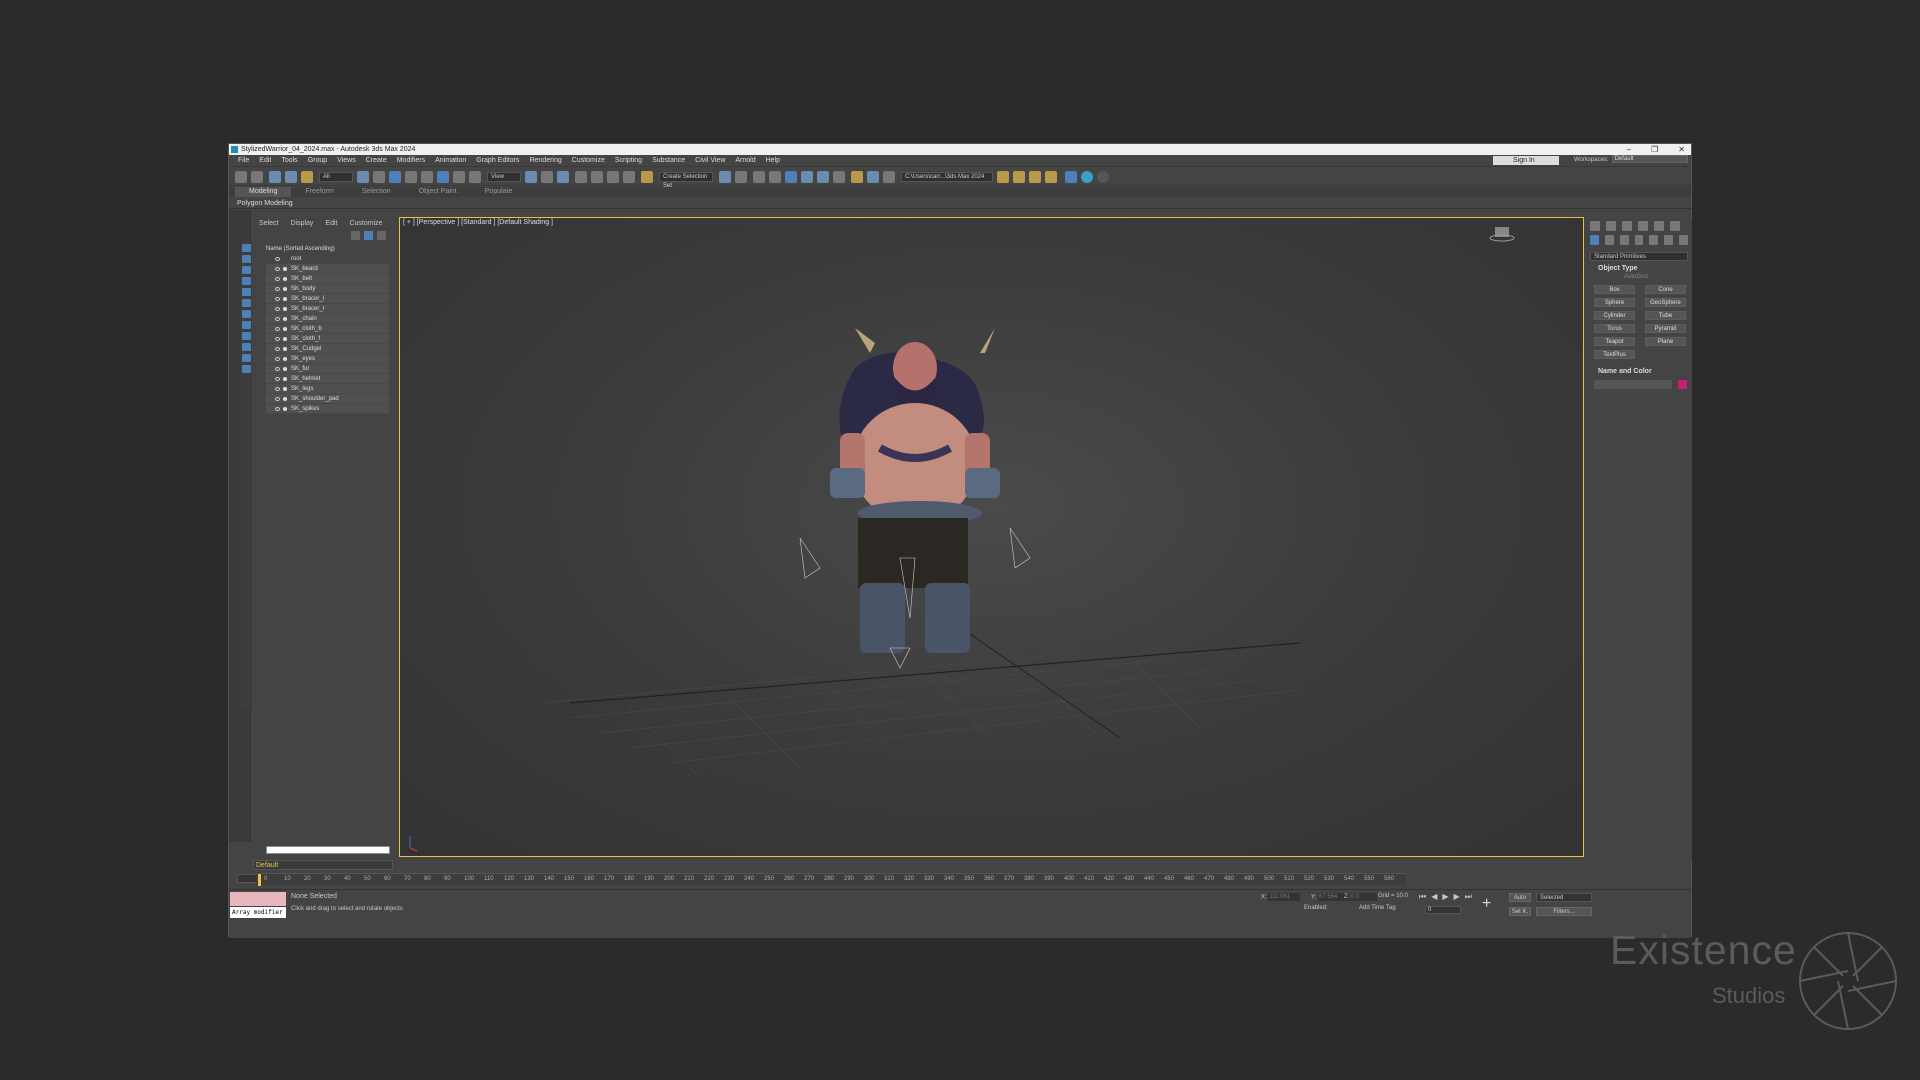  Describe the element at coordinates (1611, 226) in the screenshot. I see `modify-tab-icon` at that location.